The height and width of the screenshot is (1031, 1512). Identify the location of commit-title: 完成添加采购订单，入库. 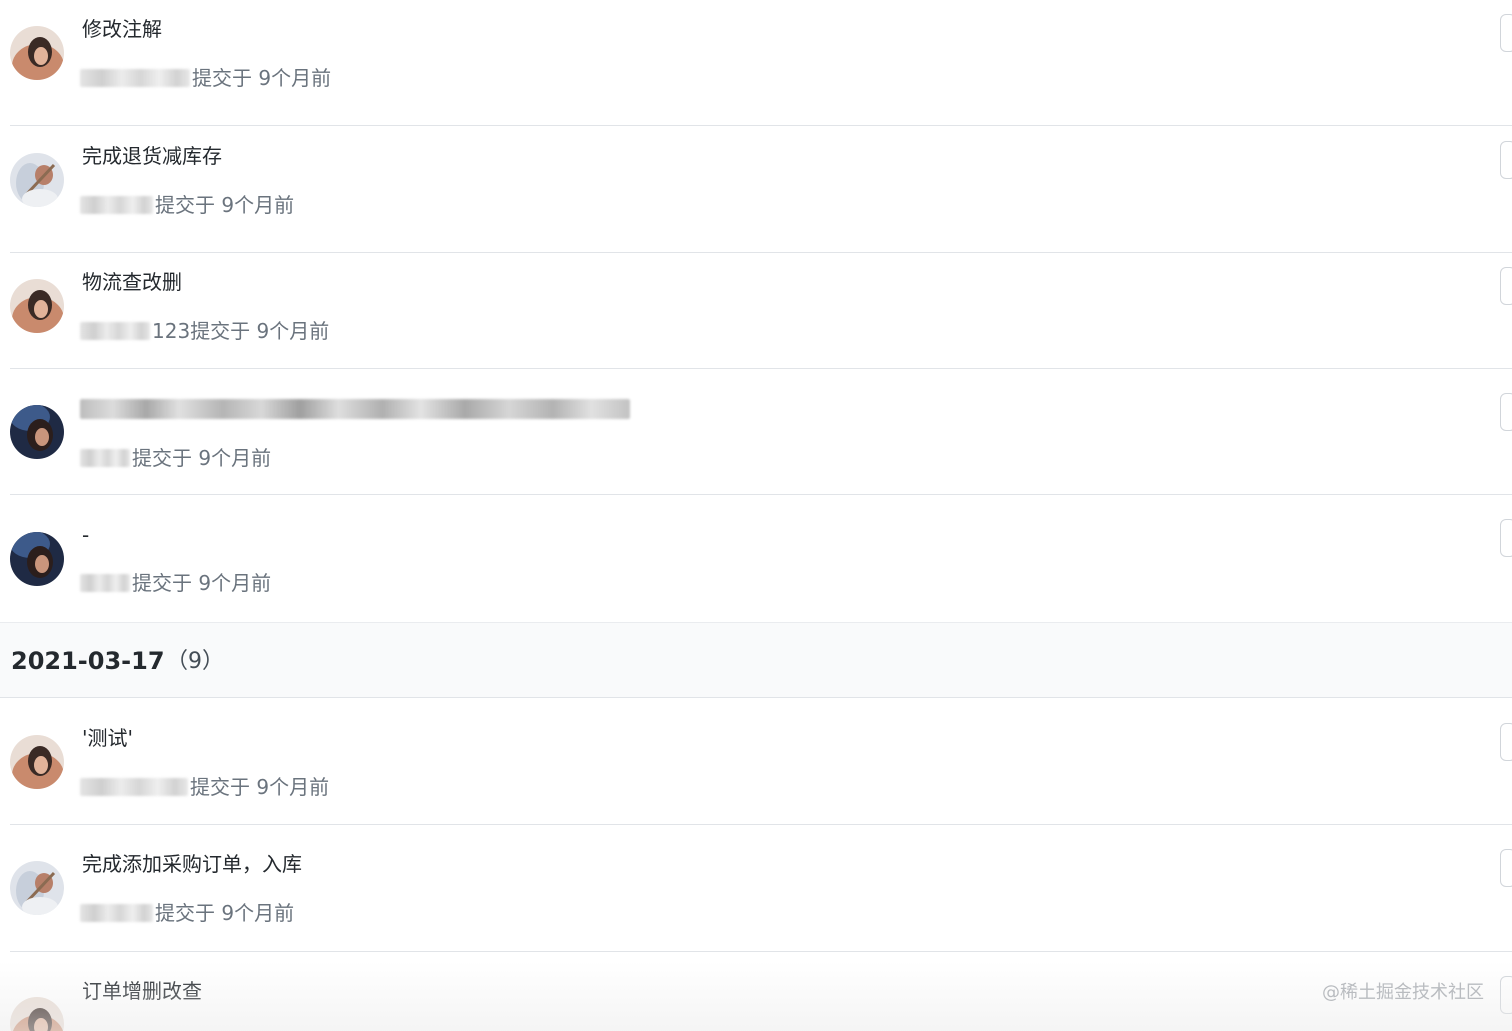
(192, 864).